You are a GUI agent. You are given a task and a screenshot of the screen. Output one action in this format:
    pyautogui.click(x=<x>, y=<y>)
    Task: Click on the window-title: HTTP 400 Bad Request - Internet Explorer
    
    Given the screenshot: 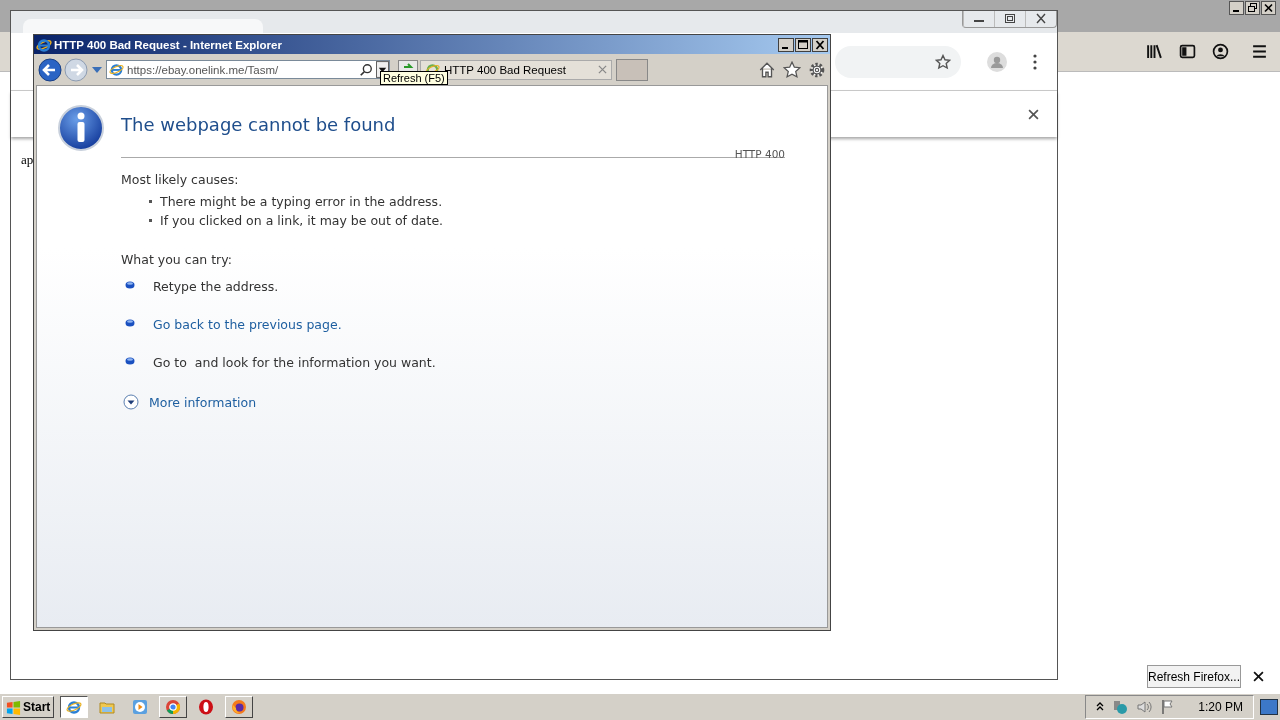 What is the action you would take?
    pyautogui.click(x=168, y=44)
    